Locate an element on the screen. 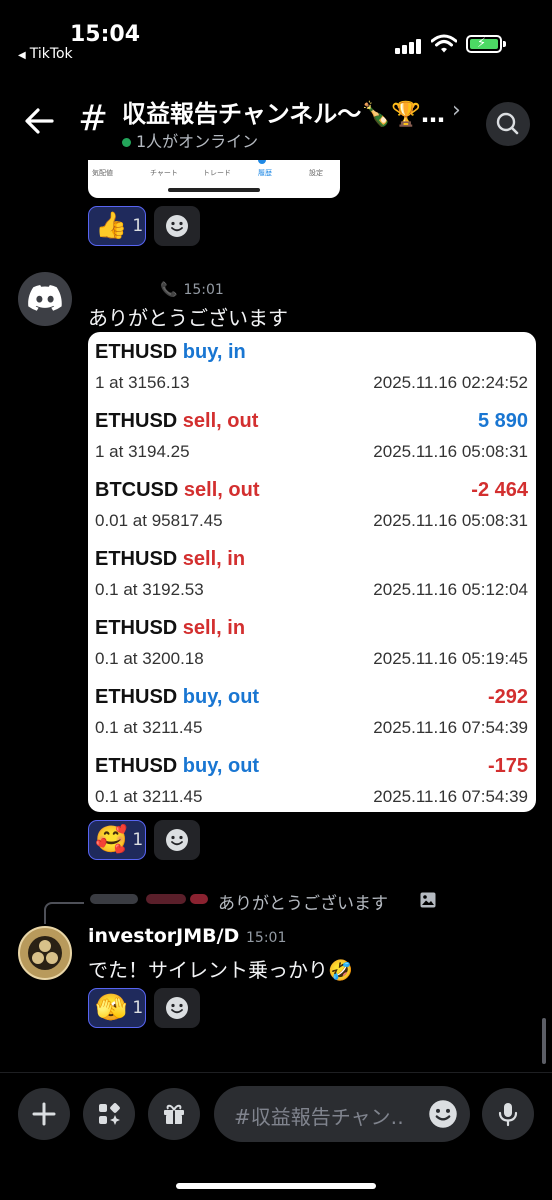 Image resolution: width=552 pixels, height=1200 pixels. status-time: 15:04 is located at coordinates (105, 34).